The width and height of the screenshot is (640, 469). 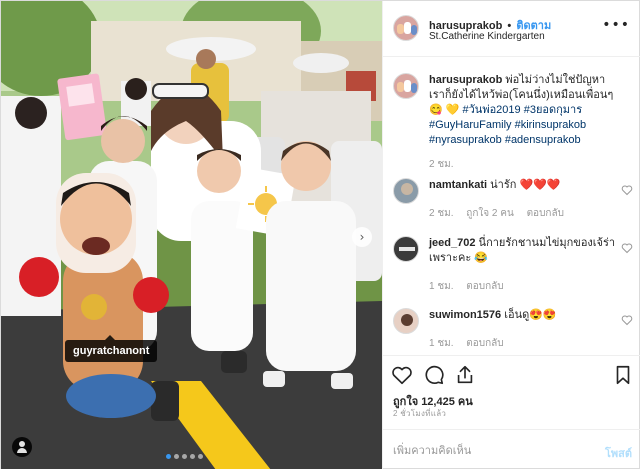 I want to click on next-photo-button: ›, so click(x=362, y=237).